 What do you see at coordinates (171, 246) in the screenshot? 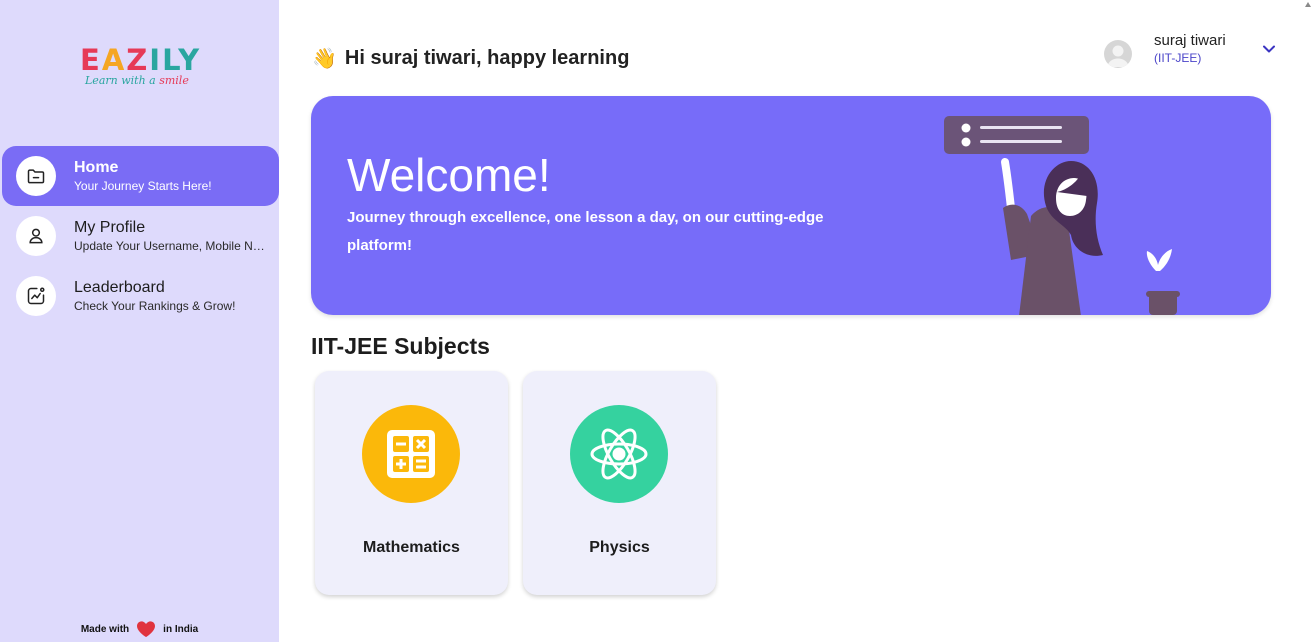
I see `sidebar-item-subtitle: Update Your Username, Mobile Number` at bounding box center [171, 246].